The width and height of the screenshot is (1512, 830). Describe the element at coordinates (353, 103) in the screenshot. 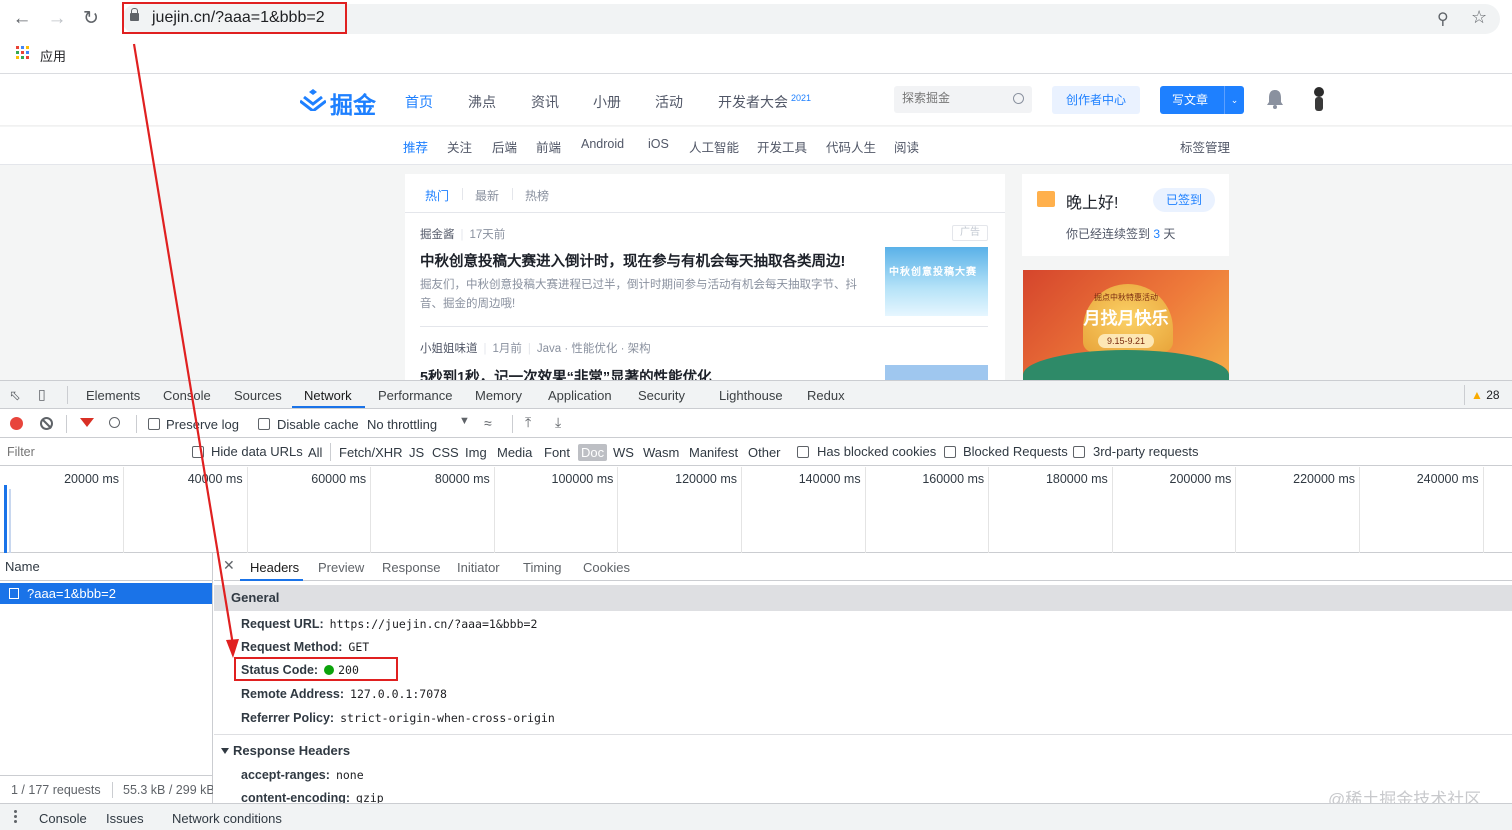

I see `juejin-logo-text: 掘金` at that location.